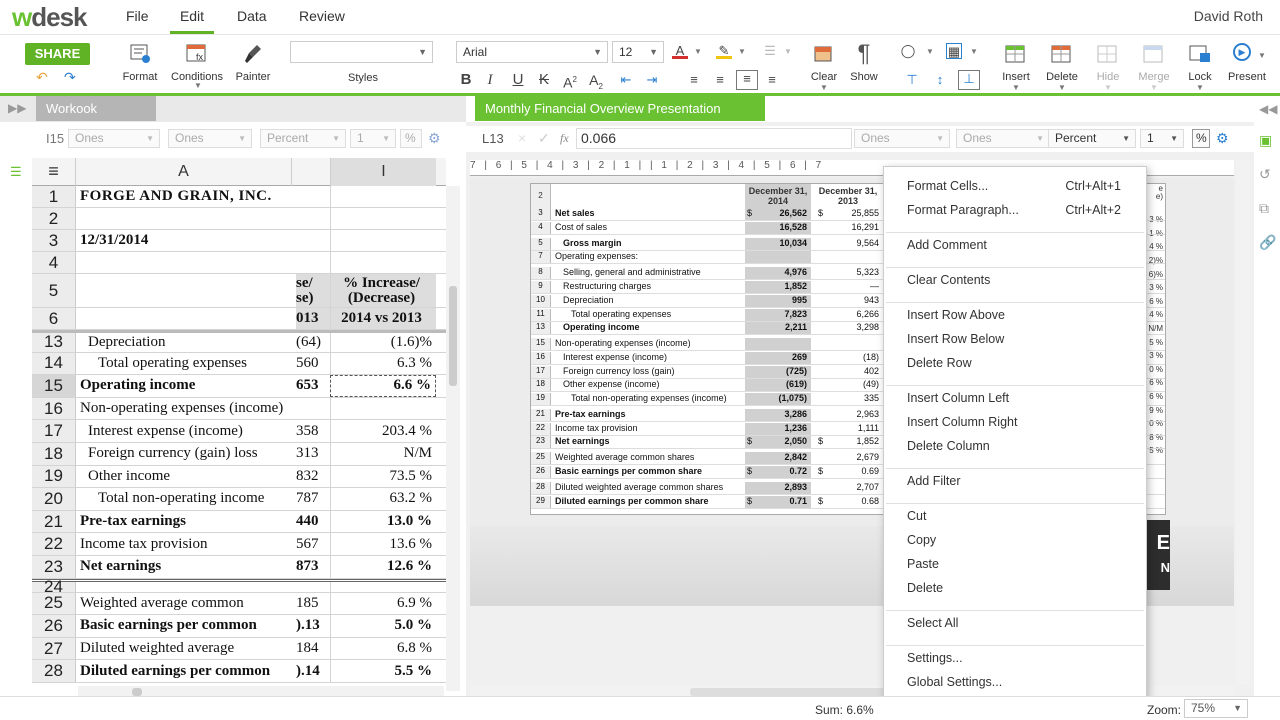  Describe the element at coordinates (955, 339) in the screenshot. I see `menu-item-insert-row-below: Insert Row Below` at that location.